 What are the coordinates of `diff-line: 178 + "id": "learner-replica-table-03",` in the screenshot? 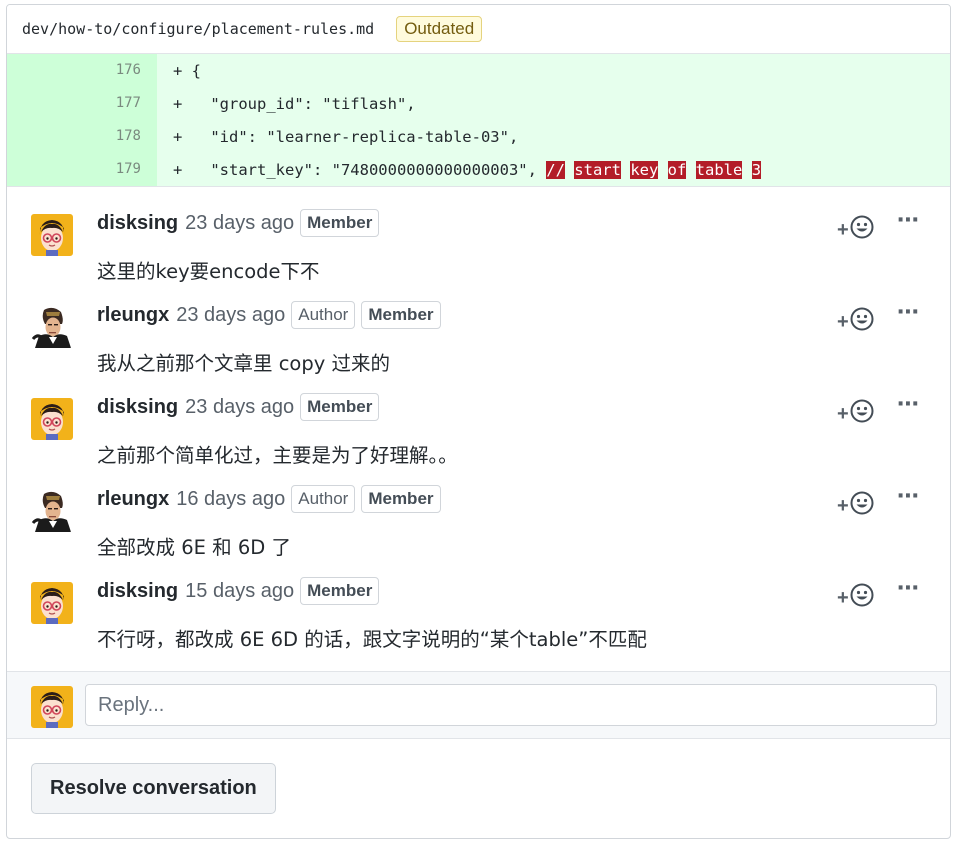 It's located at (478, 136).